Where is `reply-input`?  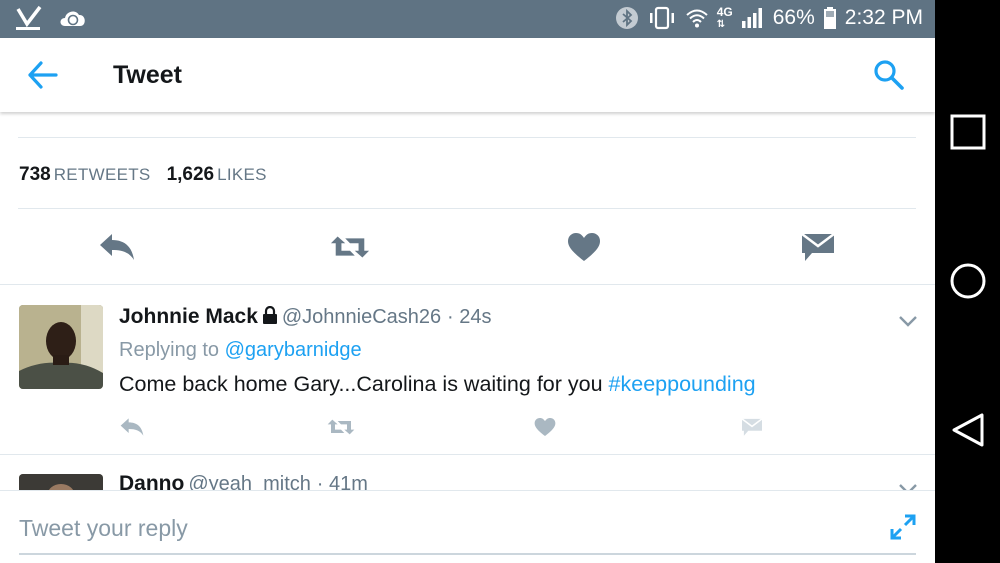 reply-input is located at coordinates (429, 528).